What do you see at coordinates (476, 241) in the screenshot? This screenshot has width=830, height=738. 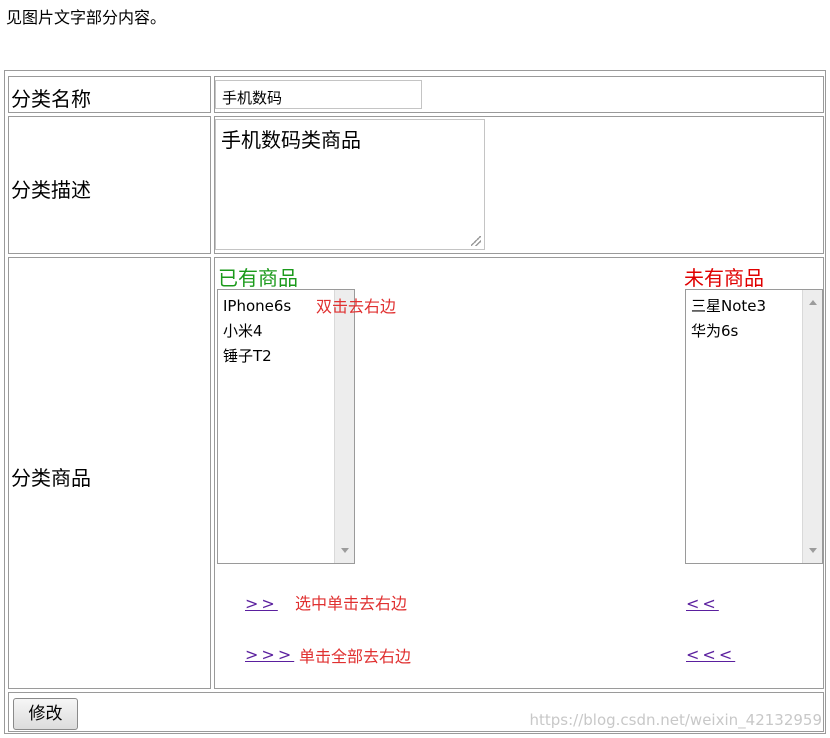 I see `resize-handle-icon` at bounding box center [476, 241].